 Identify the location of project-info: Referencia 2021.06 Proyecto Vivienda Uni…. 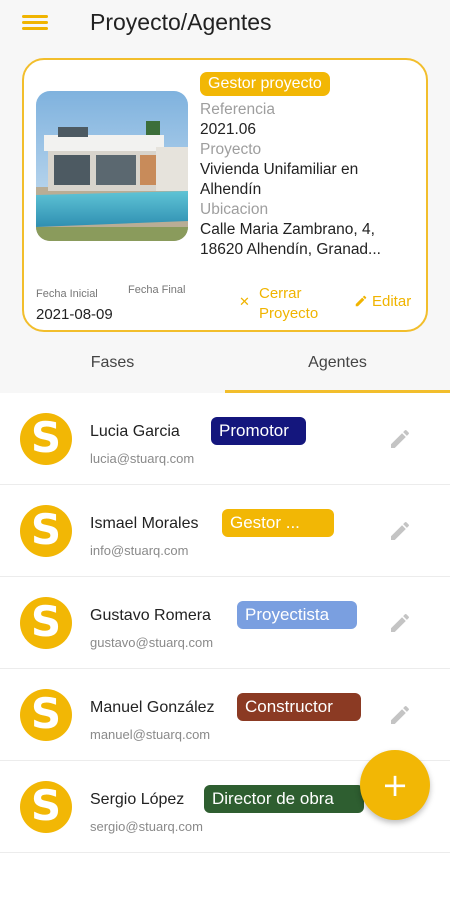
(311, 180).